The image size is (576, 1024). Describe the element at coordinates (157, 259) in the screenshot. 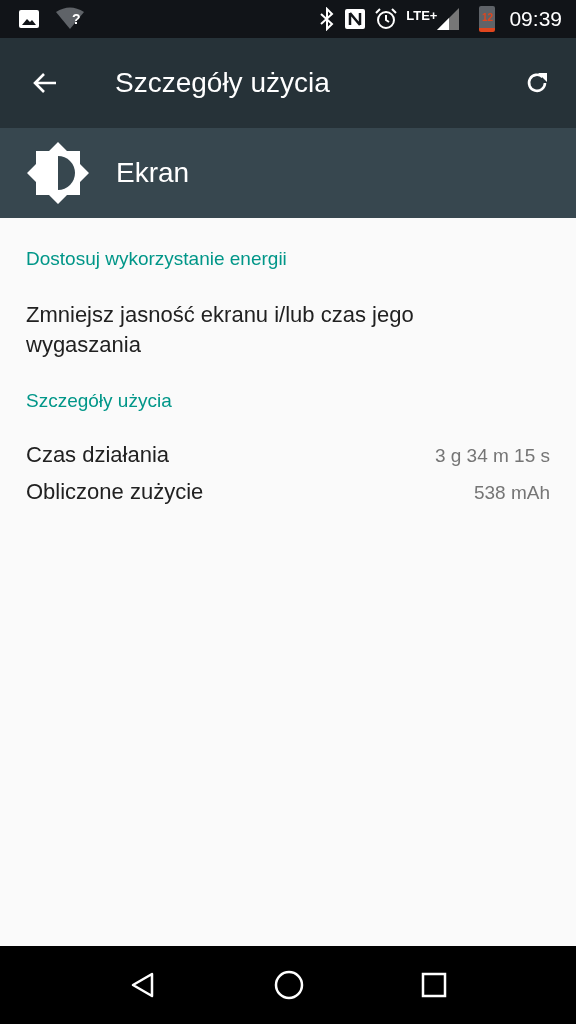

I see `section-header: Dostosuj wykorzystanie energii` at that location.